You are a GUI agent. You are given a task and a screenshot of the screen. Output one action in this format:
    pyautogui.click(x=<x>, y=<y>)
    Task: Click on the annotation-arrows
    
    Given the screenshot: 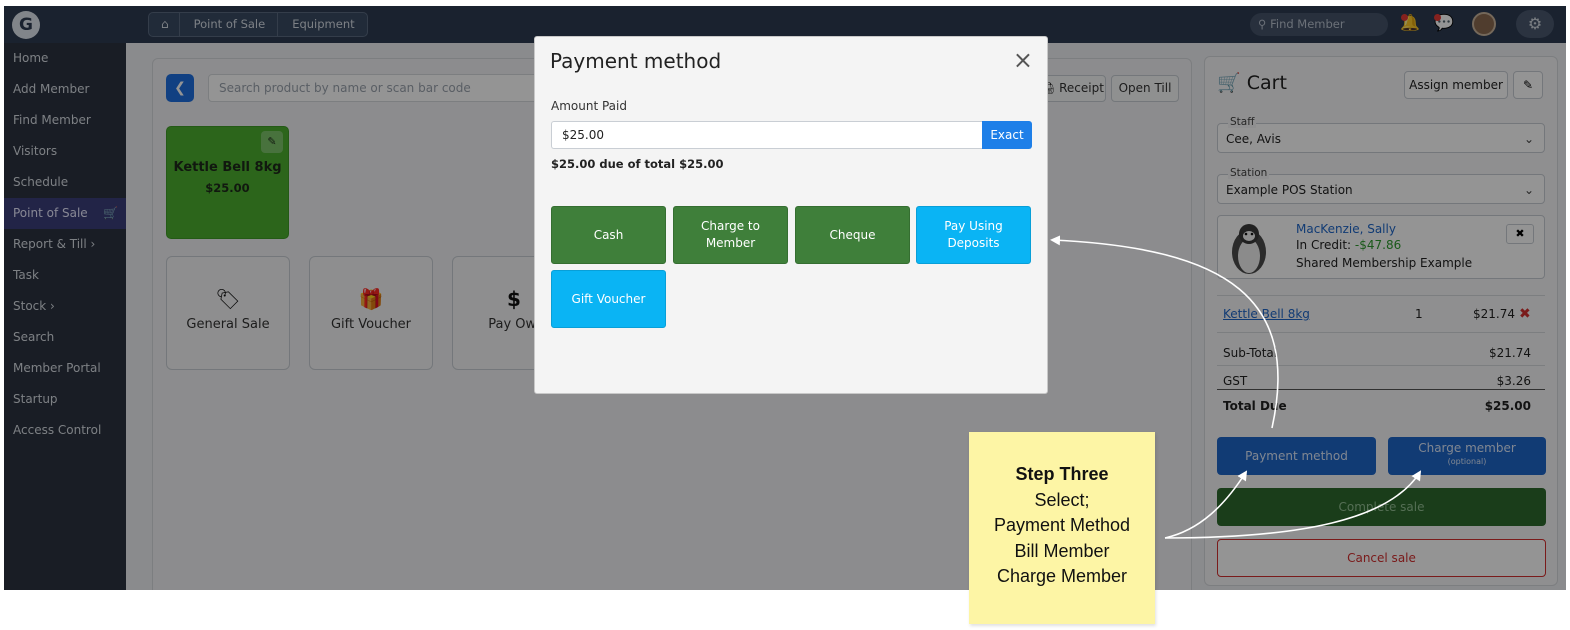 What is the action you would take?
    pyautogui.click(x=1236, y=387)
    